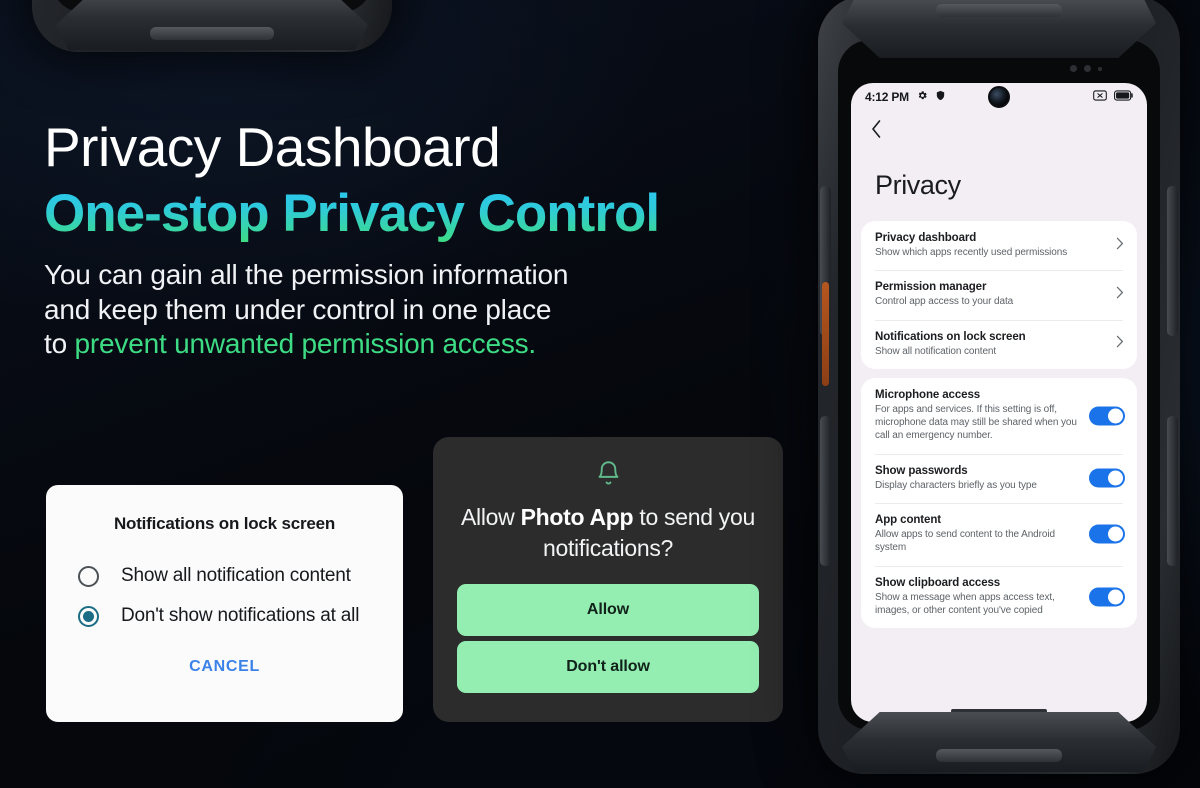  Describe the element at coordinates (825, 491) in the screenshot. I see `side-grip-left-lower` at that location.